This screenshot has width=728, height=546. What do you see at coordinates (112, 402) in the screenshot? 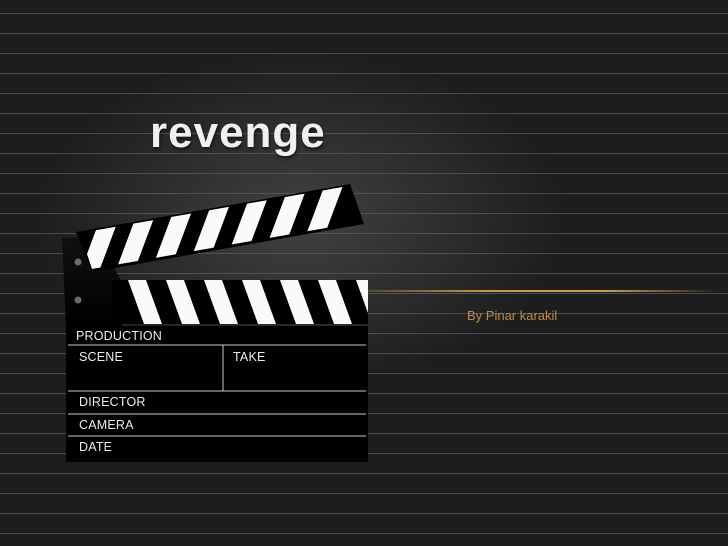
I see `director-label: DIRECTOR` at bounding box center [112, 402].